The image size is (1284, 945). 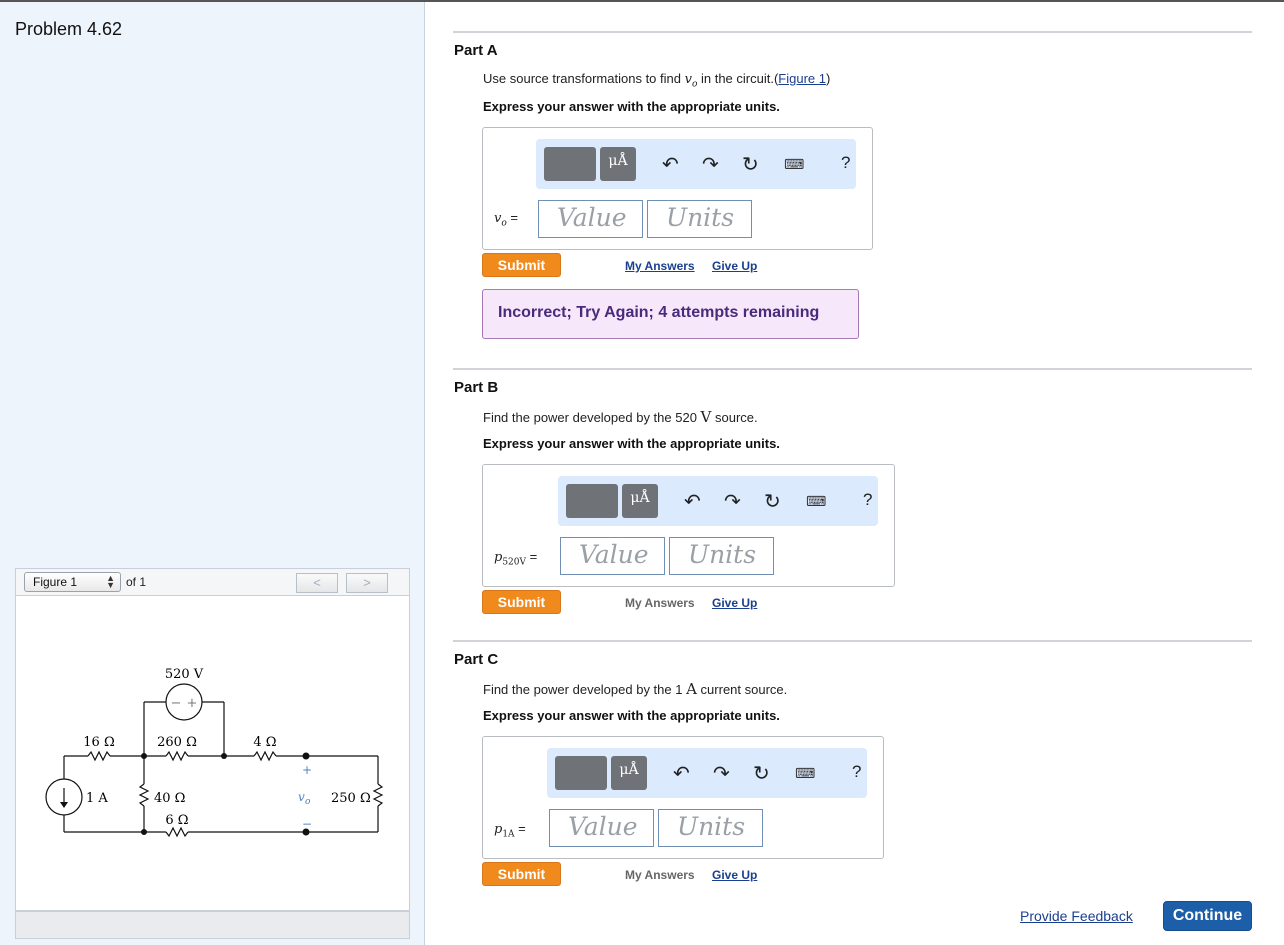 I want to click on part-b-title: Part B, so click(x=476, y=387).